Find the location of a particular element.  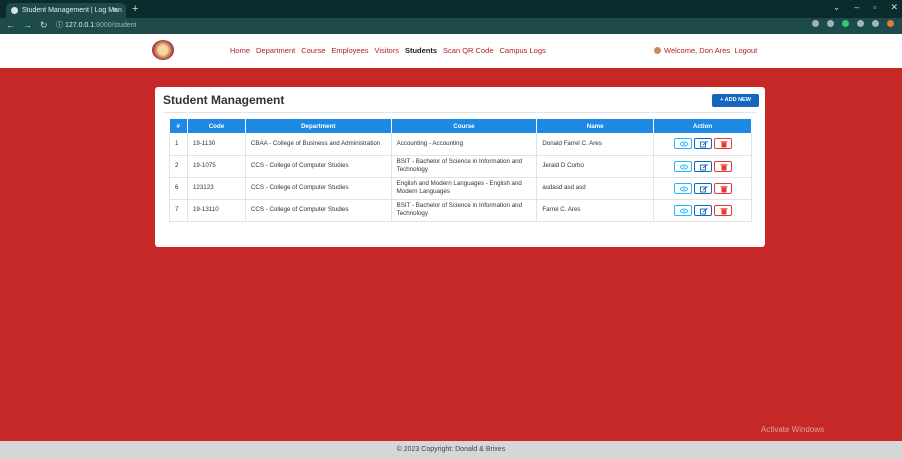

col-department: Department is located at coordinates (318, 126).